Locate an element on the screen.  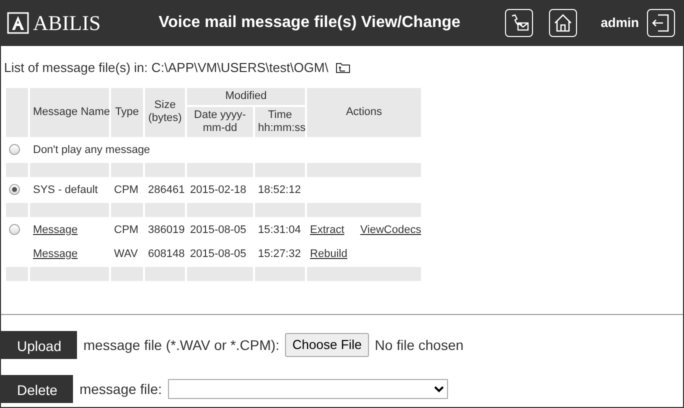
column-header: Date yyyy-mm-dd is located at coordinates (220, 122).